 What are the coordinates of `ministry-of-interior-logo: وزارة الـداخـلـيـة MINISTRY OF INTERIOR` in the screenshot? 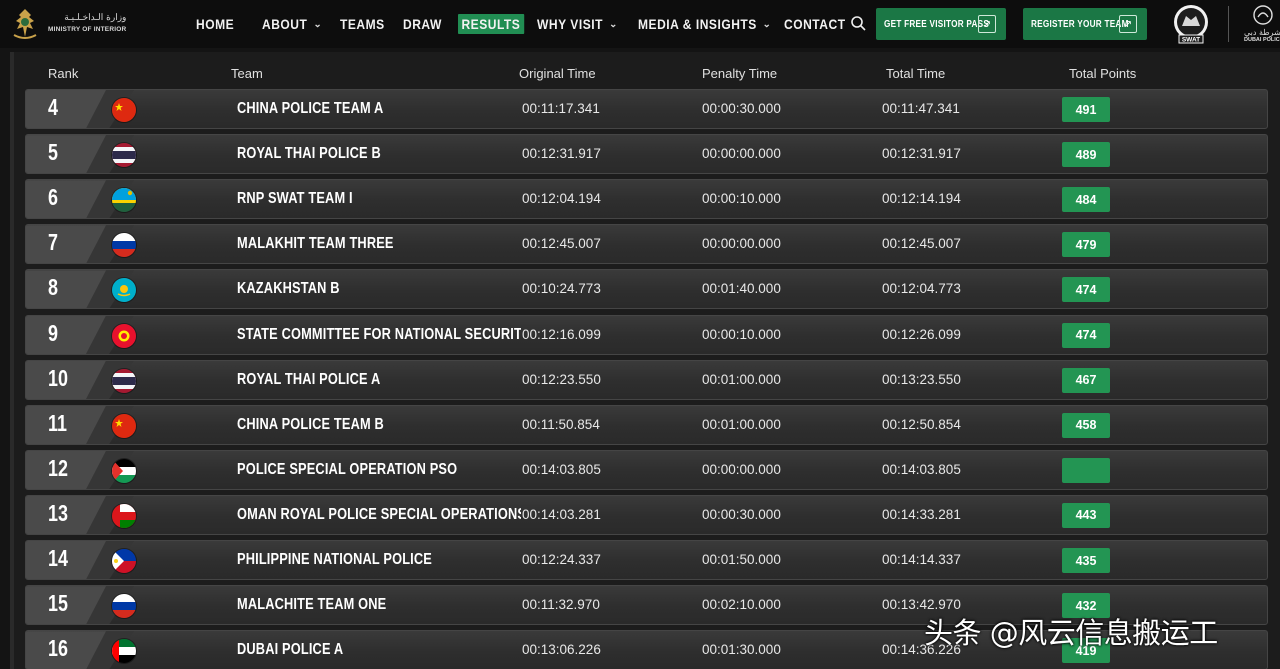 It's located at (68, 24).